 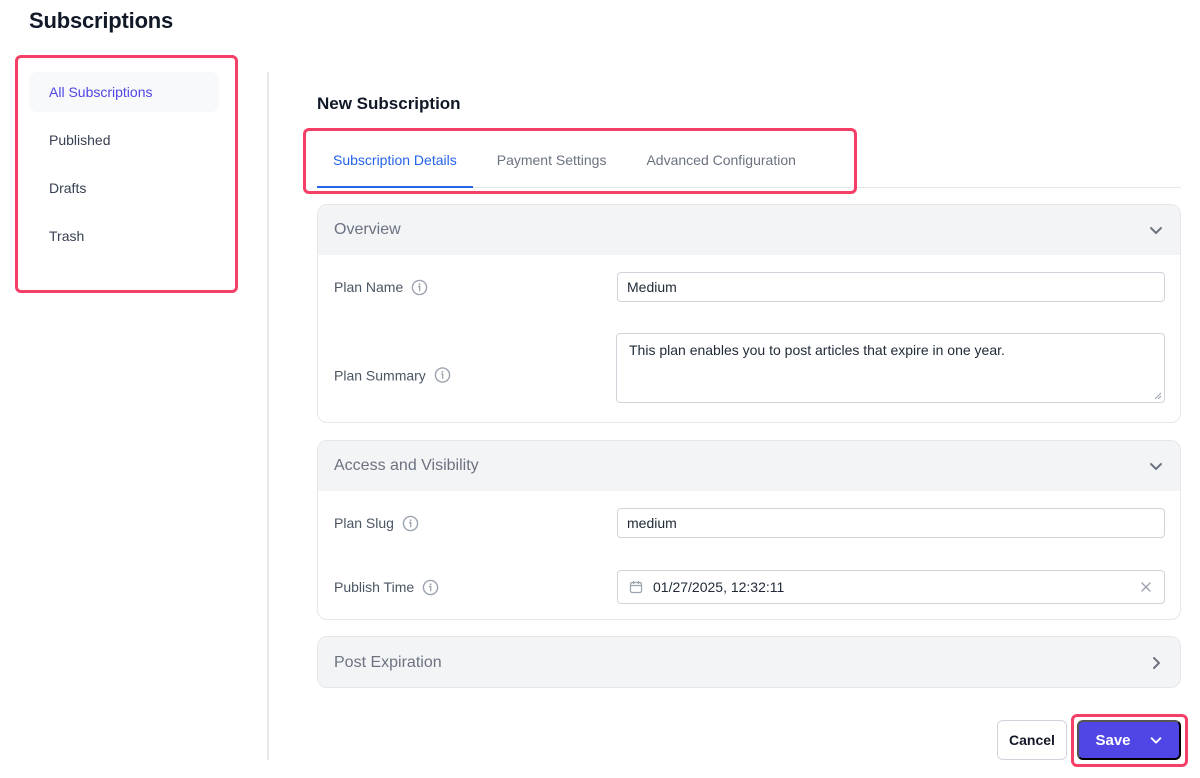 I want to click on plan-name-label-wrap: Plan Name, so click(x=381, y=287).